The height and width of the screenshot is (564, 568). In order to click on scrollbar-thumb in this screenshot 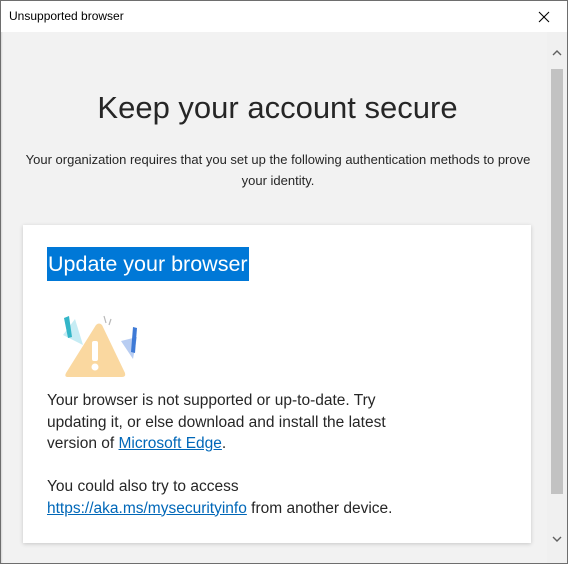, I will do `click(557, 281)`.